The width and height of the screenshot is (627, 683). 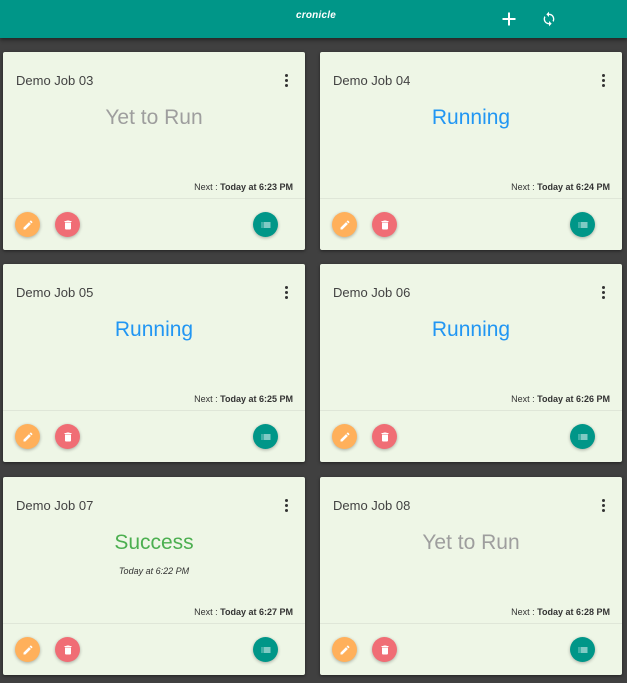 What do you see at coordinates (573, 399) in the screenshot?
I see `next-run-value: Today at 6:26 PM` at bounding box center [573, 399].